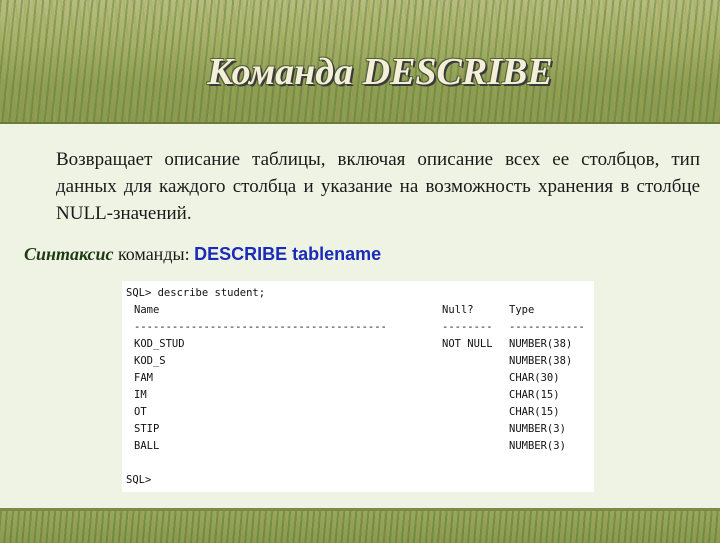 This screenshot has height=543, width=720. Describe the element at coordinates (143, 378) in the screenshot. I see `row-name: FAM` at that location.